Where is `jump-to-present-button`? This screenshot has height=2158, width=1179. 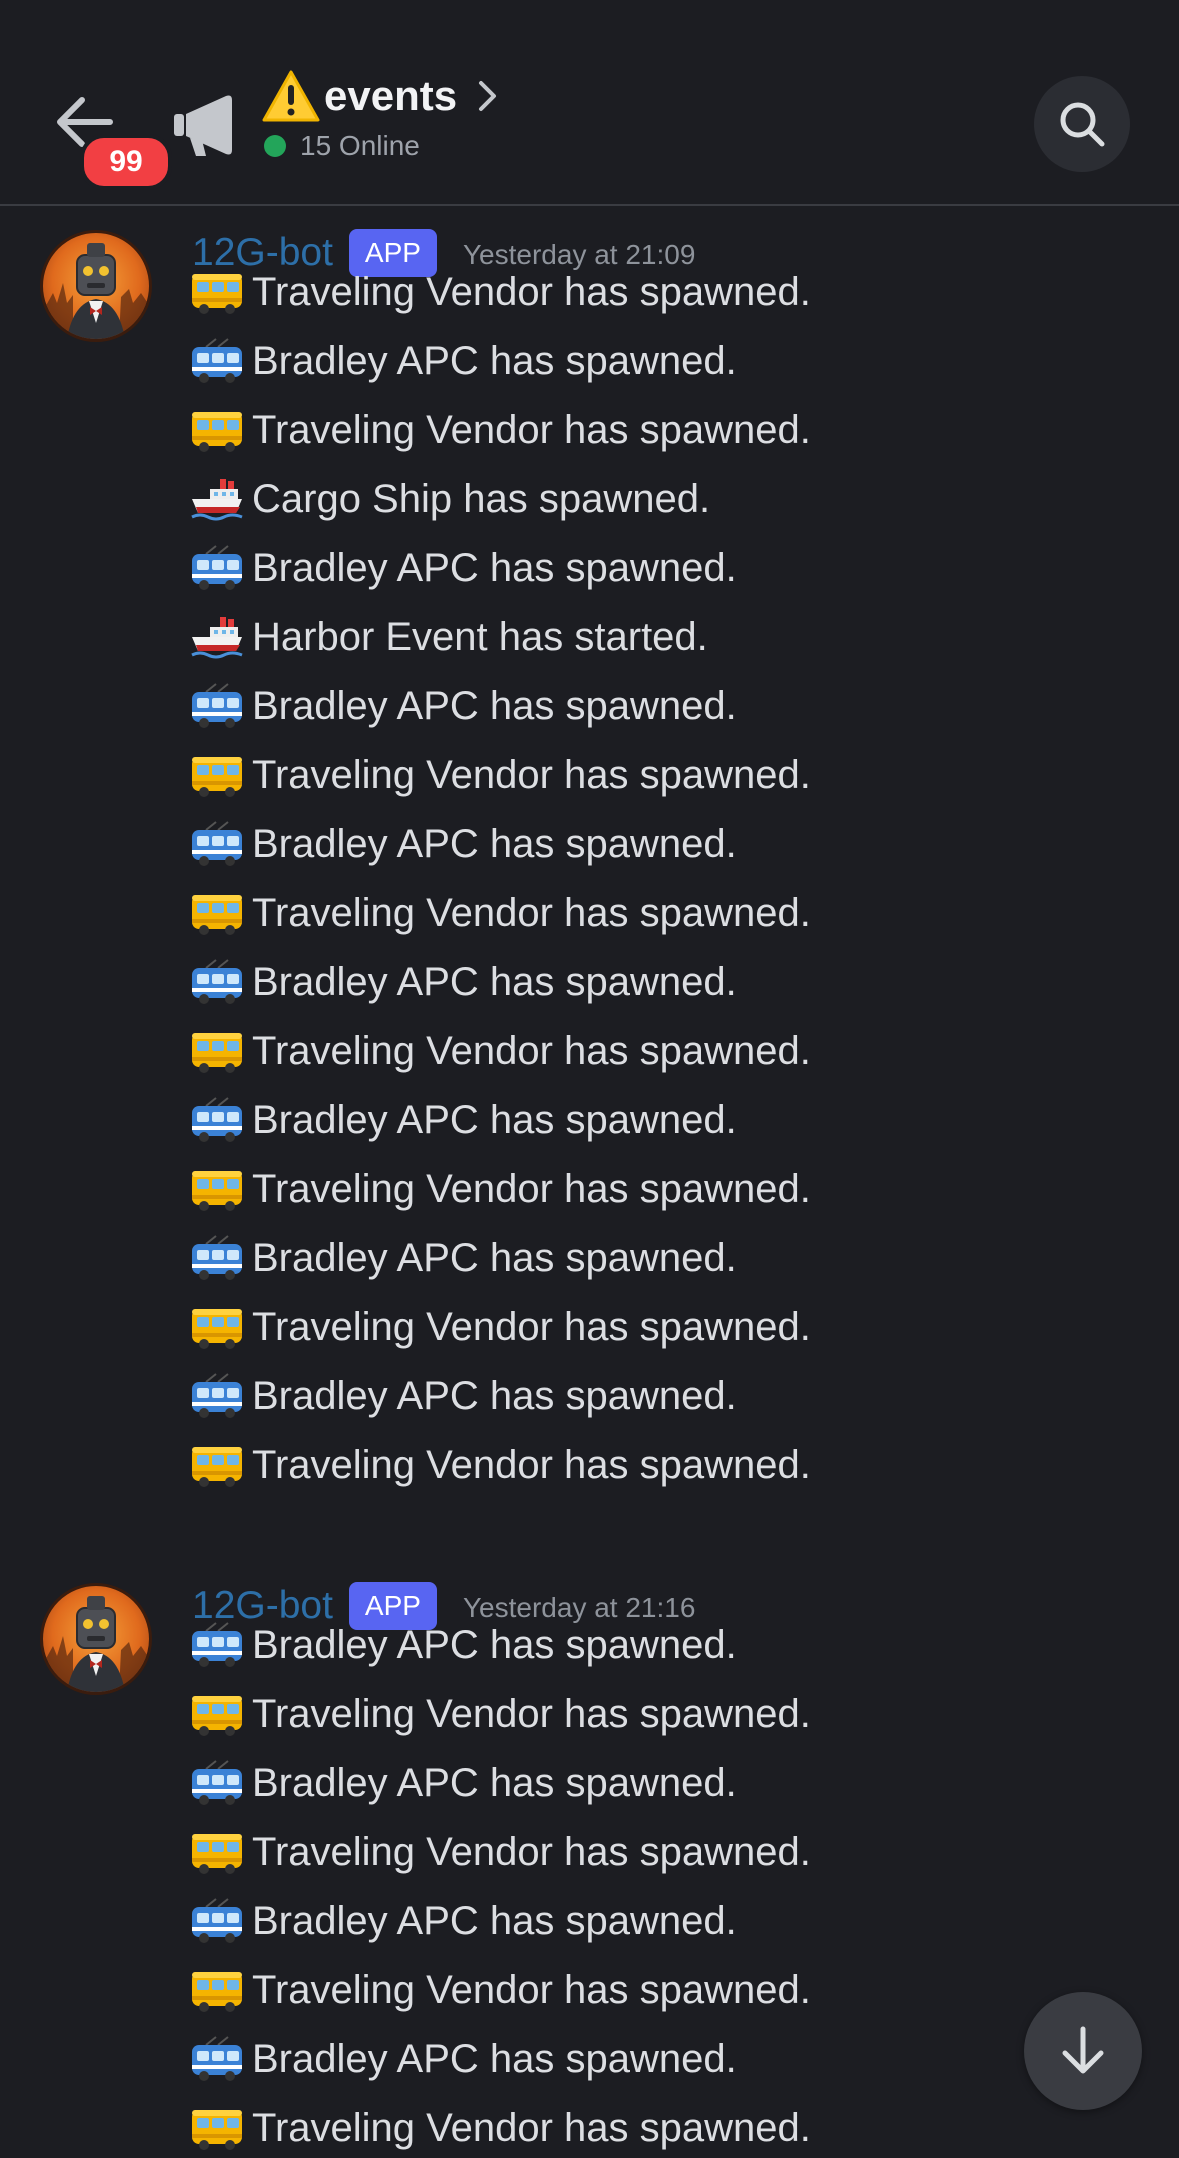
jump-to-present-button is located at coordinates (1083, 2051).